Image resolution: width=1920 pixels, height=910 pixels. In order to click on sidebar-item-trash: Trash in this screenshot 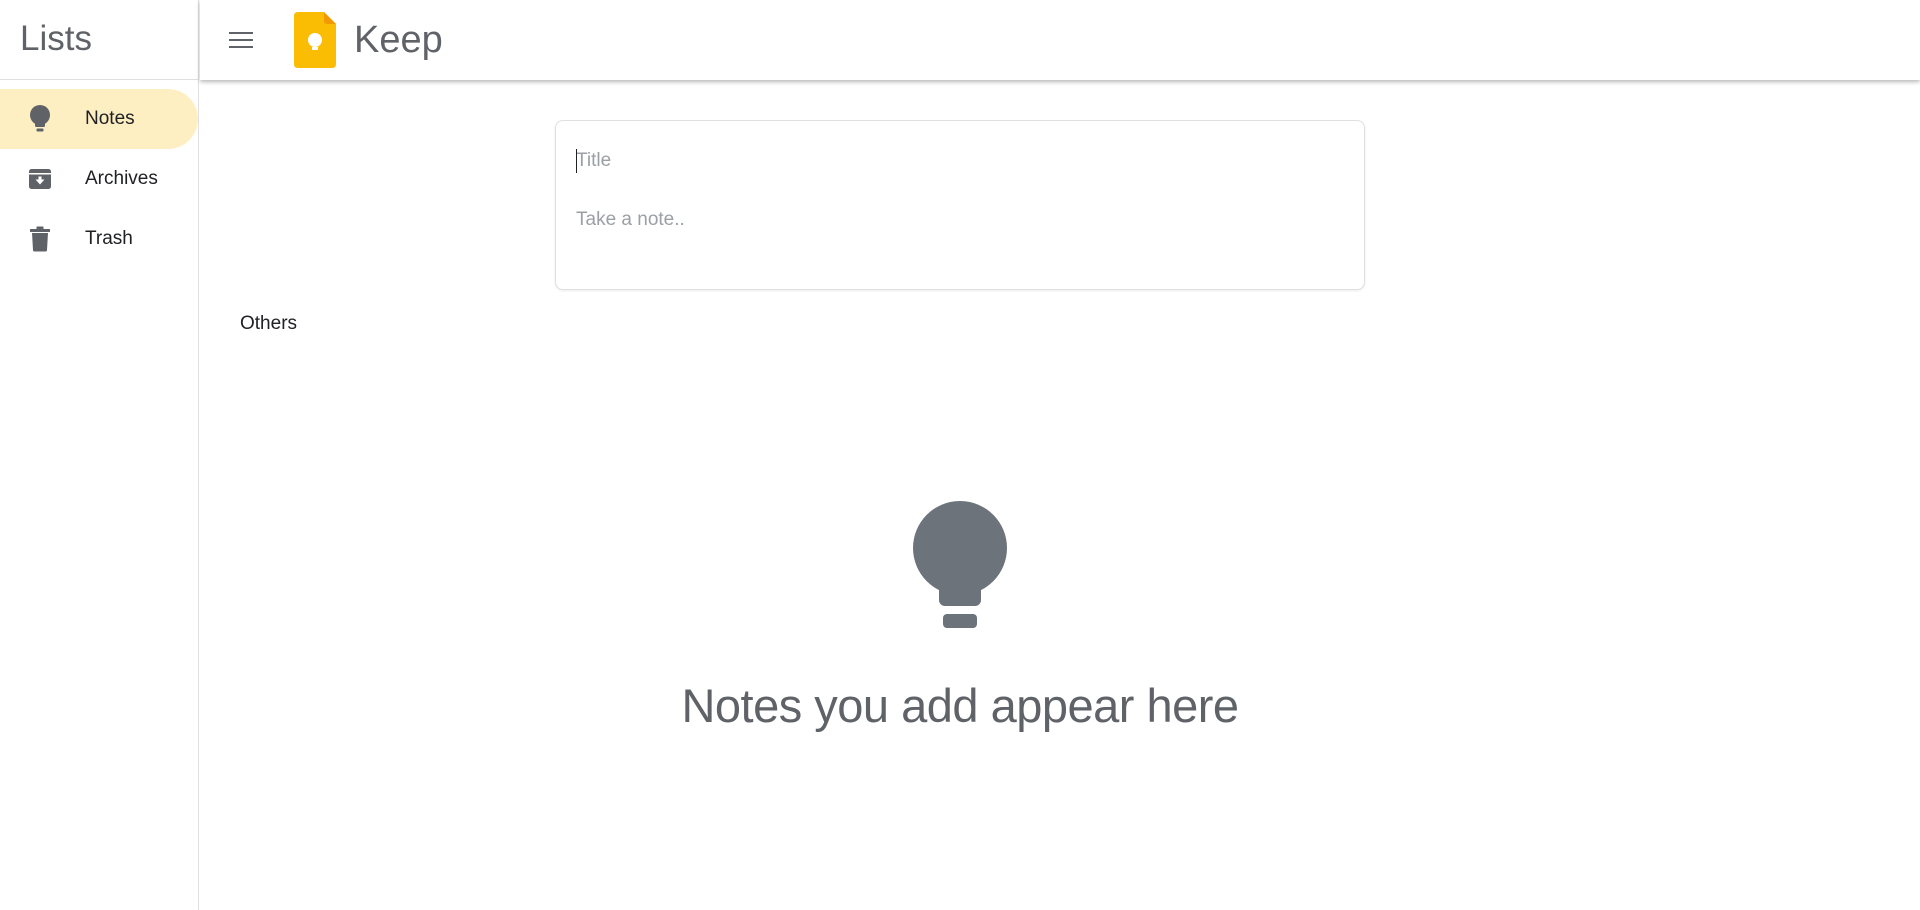, I will do `click(99, 239)`.